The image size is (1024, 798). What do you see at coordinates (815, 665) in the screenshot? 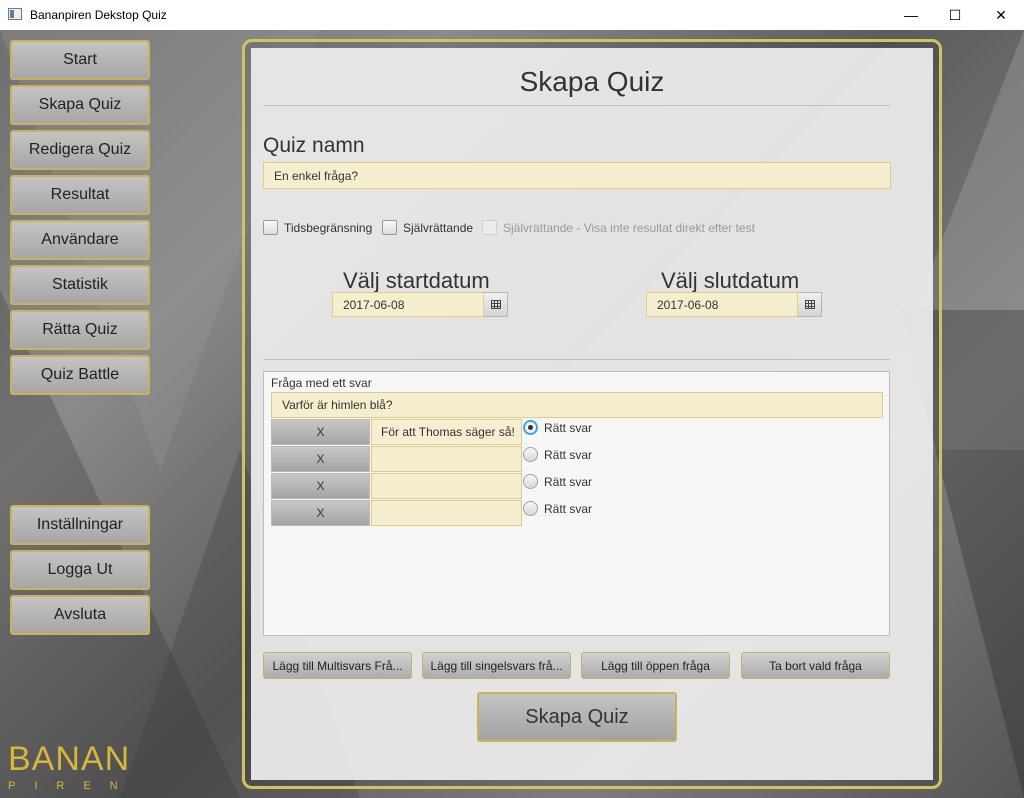
I see `remove-selected-question-button: Ta bort vald fråga` at bounding box center [815, 665].